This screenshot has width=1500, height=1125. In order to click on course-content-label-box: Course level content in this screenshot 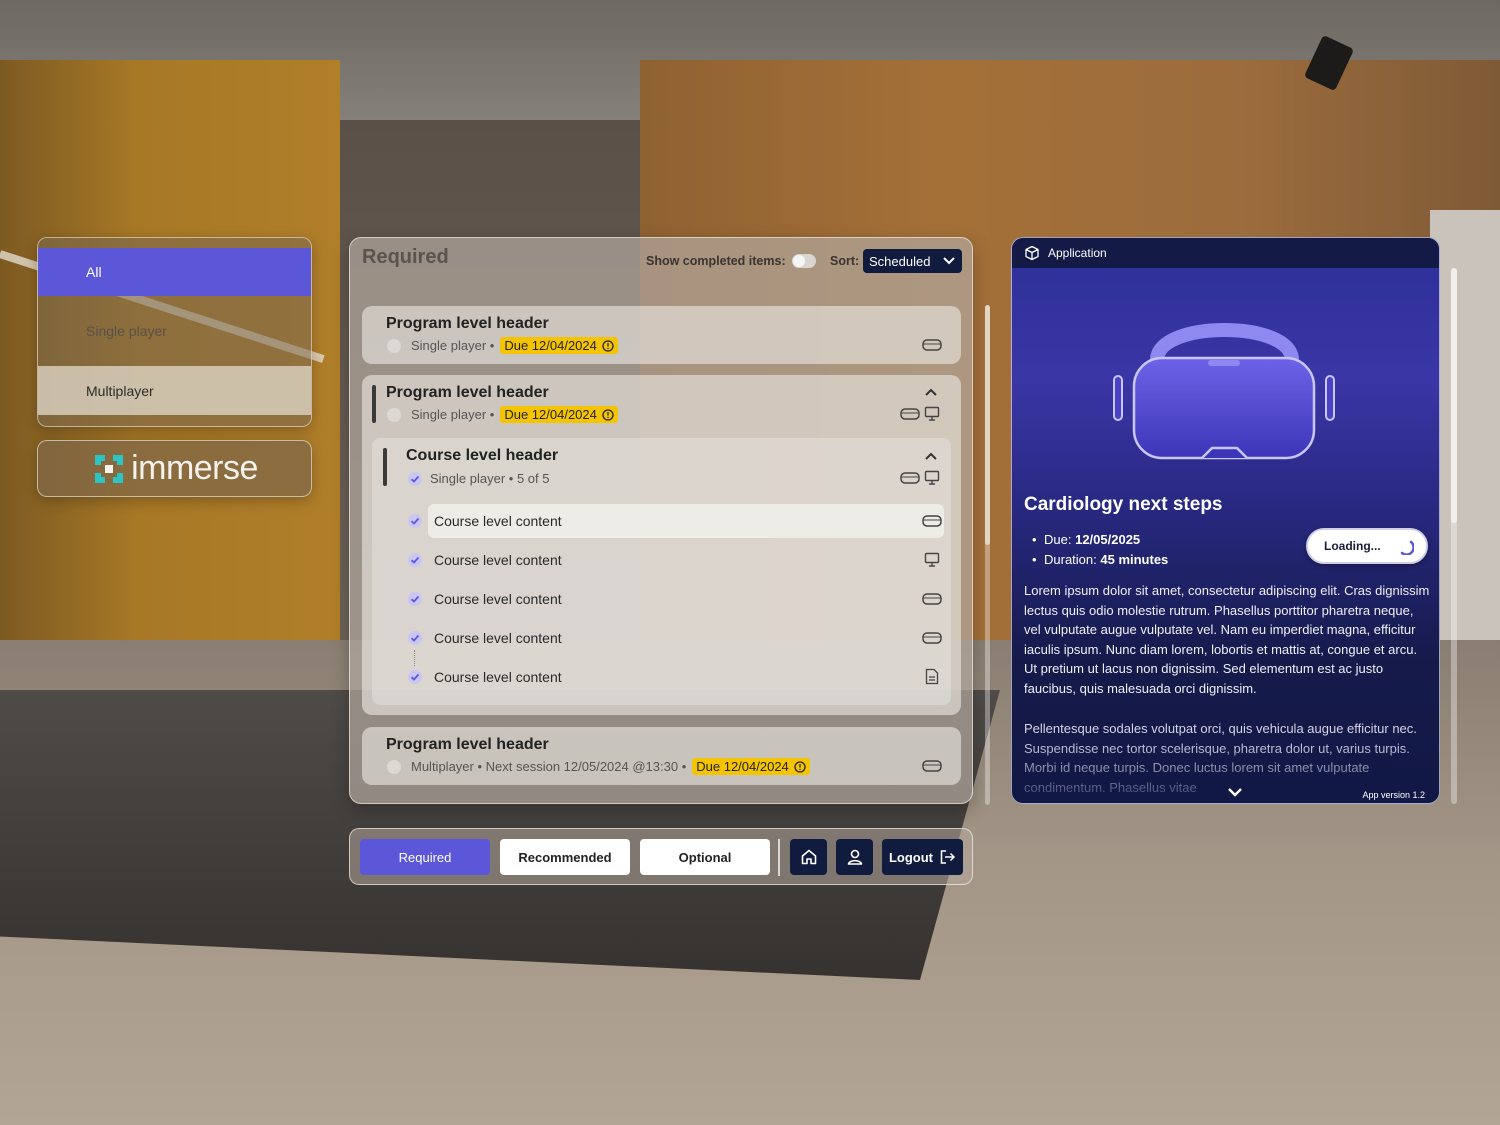, I will do `click(686, 599)`.